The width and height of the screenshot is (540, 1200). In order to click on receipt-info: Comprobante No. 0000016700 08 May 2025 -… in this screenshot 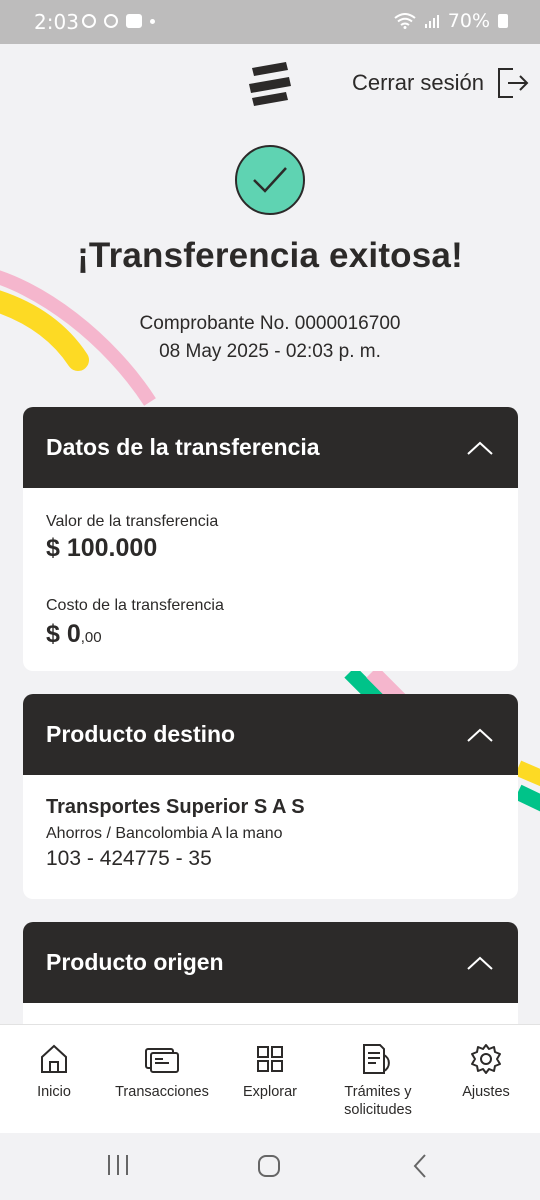, I will do `click(270, 338)`.